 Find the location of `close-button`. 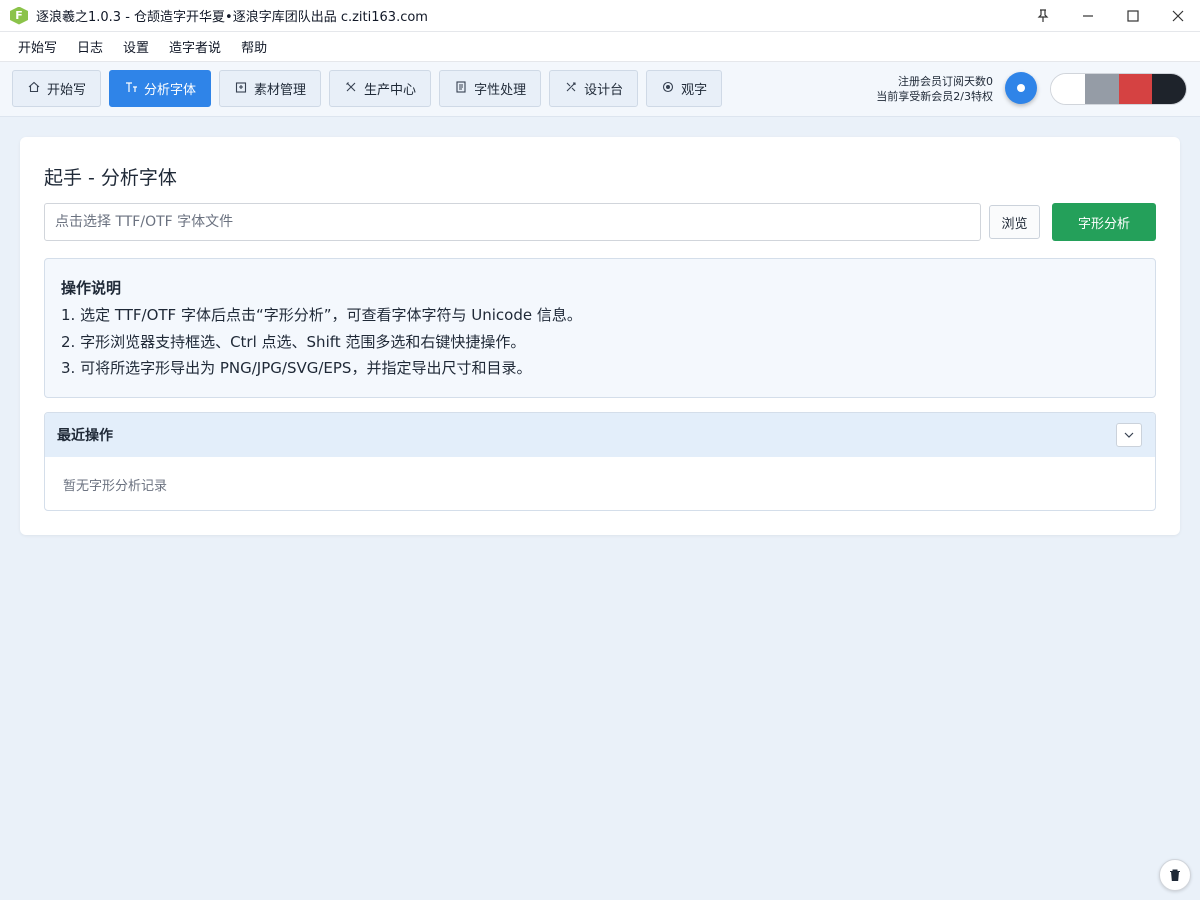

close-button is located at coordinates (1177, 16).